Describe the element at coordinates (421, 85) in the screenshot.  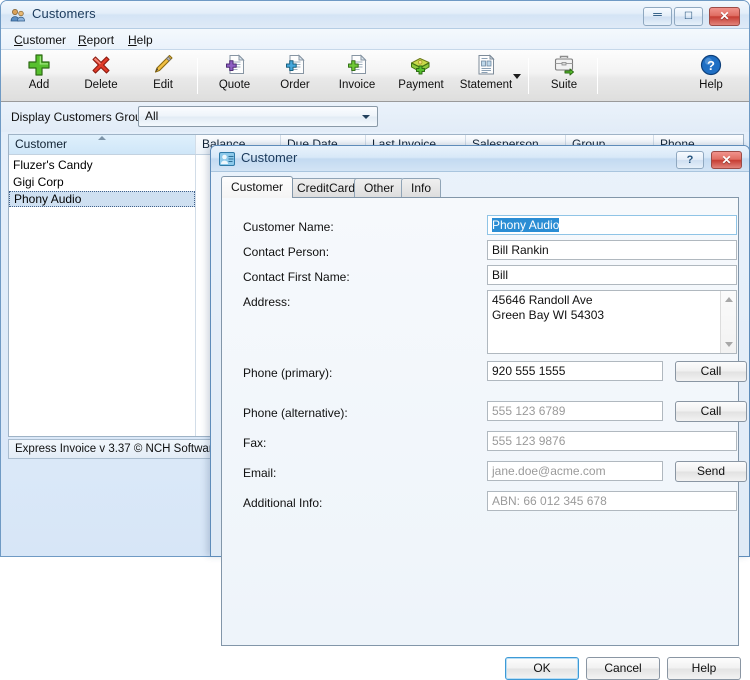
I see `toolbar-payment-label: Payment` at that location.